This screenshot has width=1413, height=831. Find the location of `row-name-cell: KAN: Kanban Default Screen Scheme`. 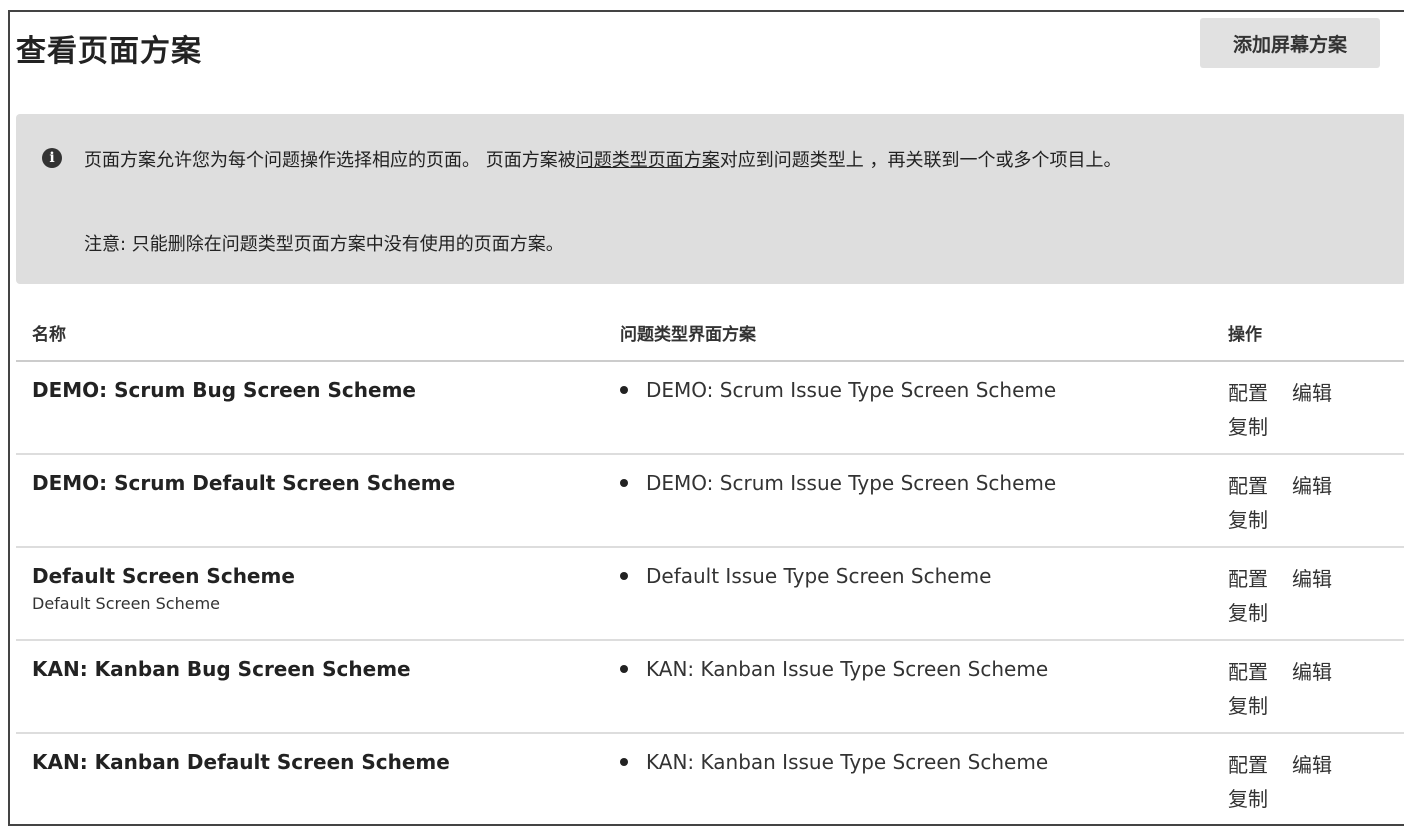

row-name-cell: KAN: Kanban Default Screen Scheme is located at coordinates (241, 762).